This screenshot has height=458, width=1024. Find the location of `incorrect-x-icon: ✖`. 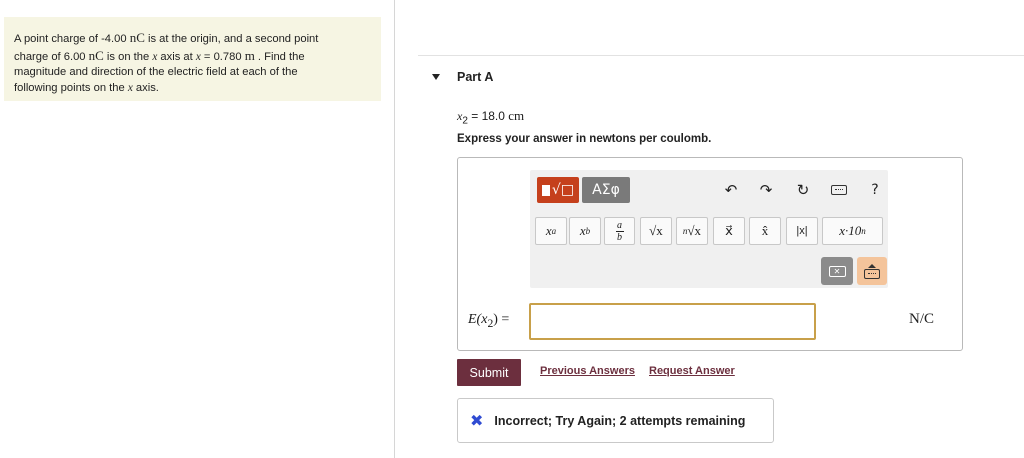

incorrect-x-icon: ✖ is located at coordinates (477, 420).